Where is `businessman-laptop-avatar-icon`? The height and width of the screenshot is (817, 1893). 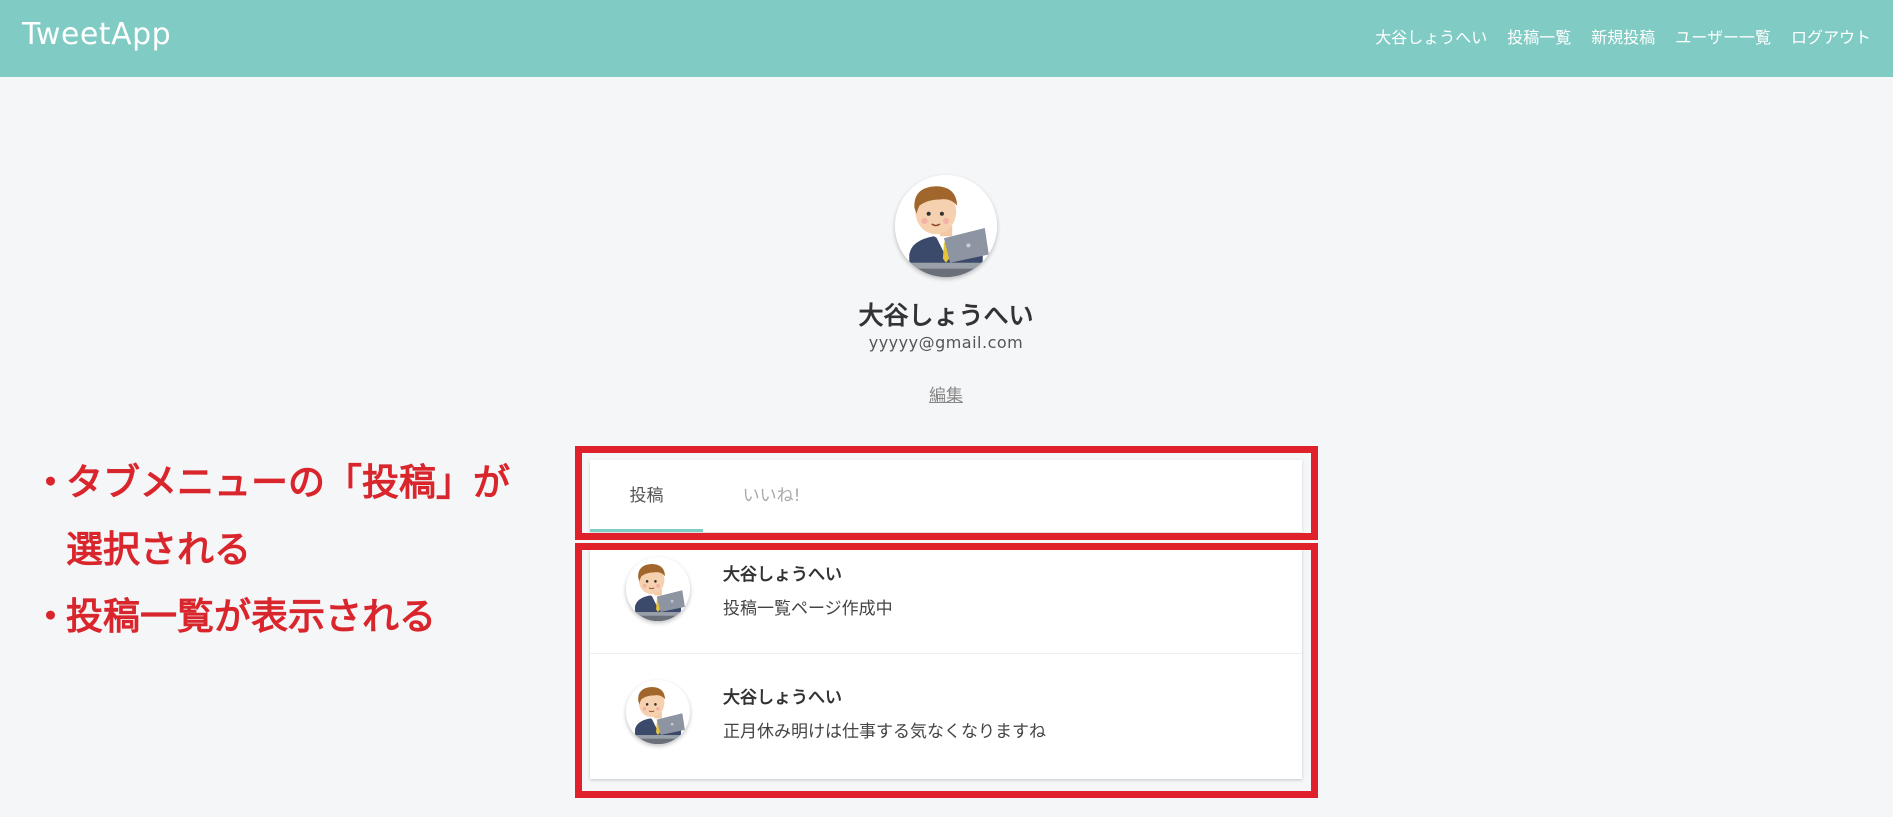 businessman-laptop-avatar-icon is located at coordinates (946, 226).